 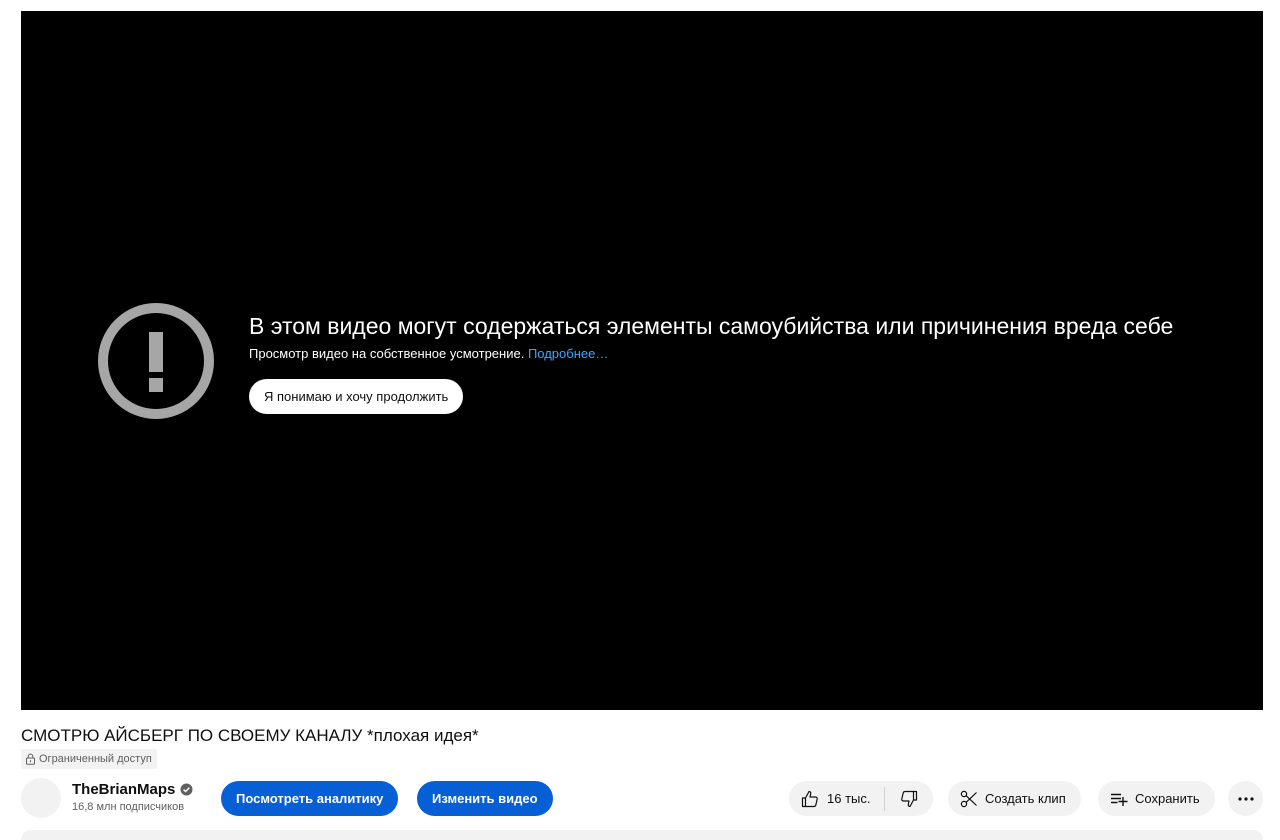 I want to click on subscriber-count: 16,8 млн подписчиков, so click(x=128, y=807).